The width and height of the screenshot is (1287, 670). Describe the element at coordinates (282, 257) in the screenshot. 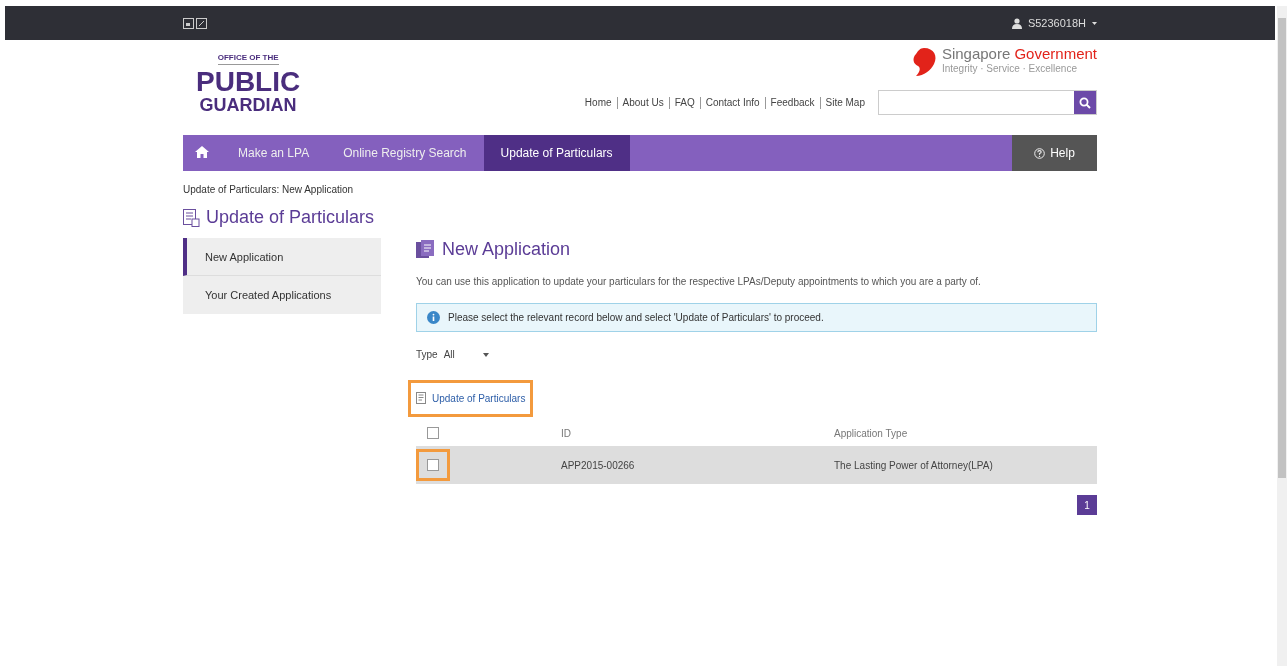

I see `sidebar-item: New Application` at that location.